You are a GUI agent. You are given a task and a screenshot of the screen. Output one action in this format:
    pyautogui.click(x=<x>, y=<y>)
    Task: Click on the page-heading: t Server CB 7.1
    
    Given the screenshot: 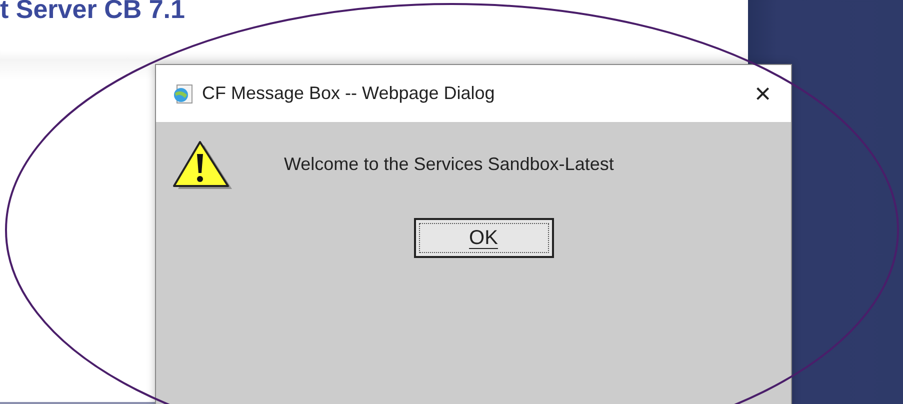 What is the action you would take?
    pyautogui.click(x=93, y=12)
    